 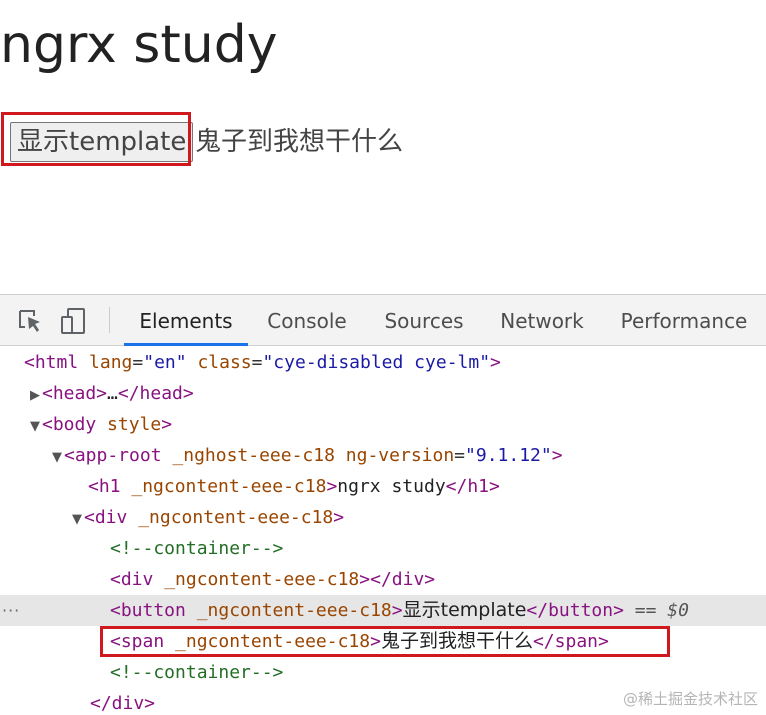 I want to click on dom-node-inner-div: <div _ngcontent-eee-c18></div>, so click(x=383, y=579).